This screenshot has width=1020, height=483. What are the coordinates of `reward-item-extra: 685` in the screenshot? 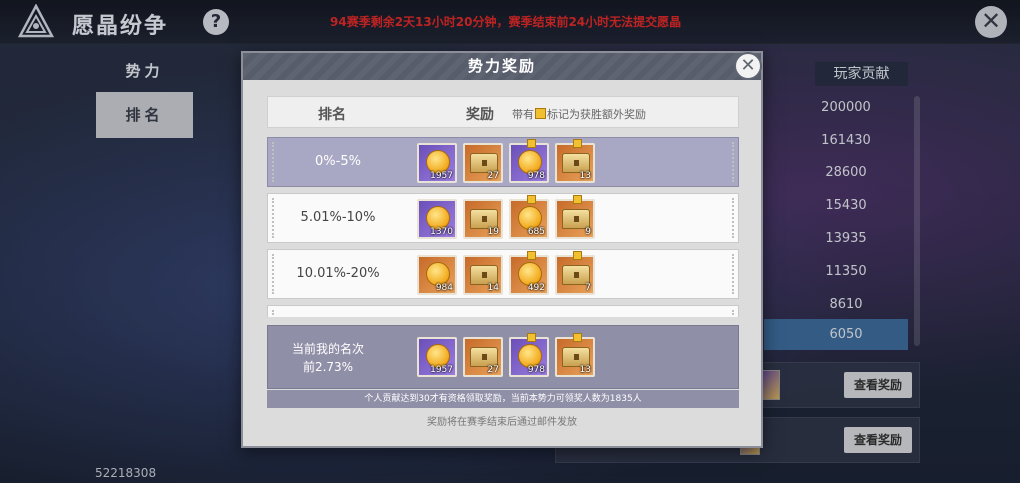 It's located at (529, 217).